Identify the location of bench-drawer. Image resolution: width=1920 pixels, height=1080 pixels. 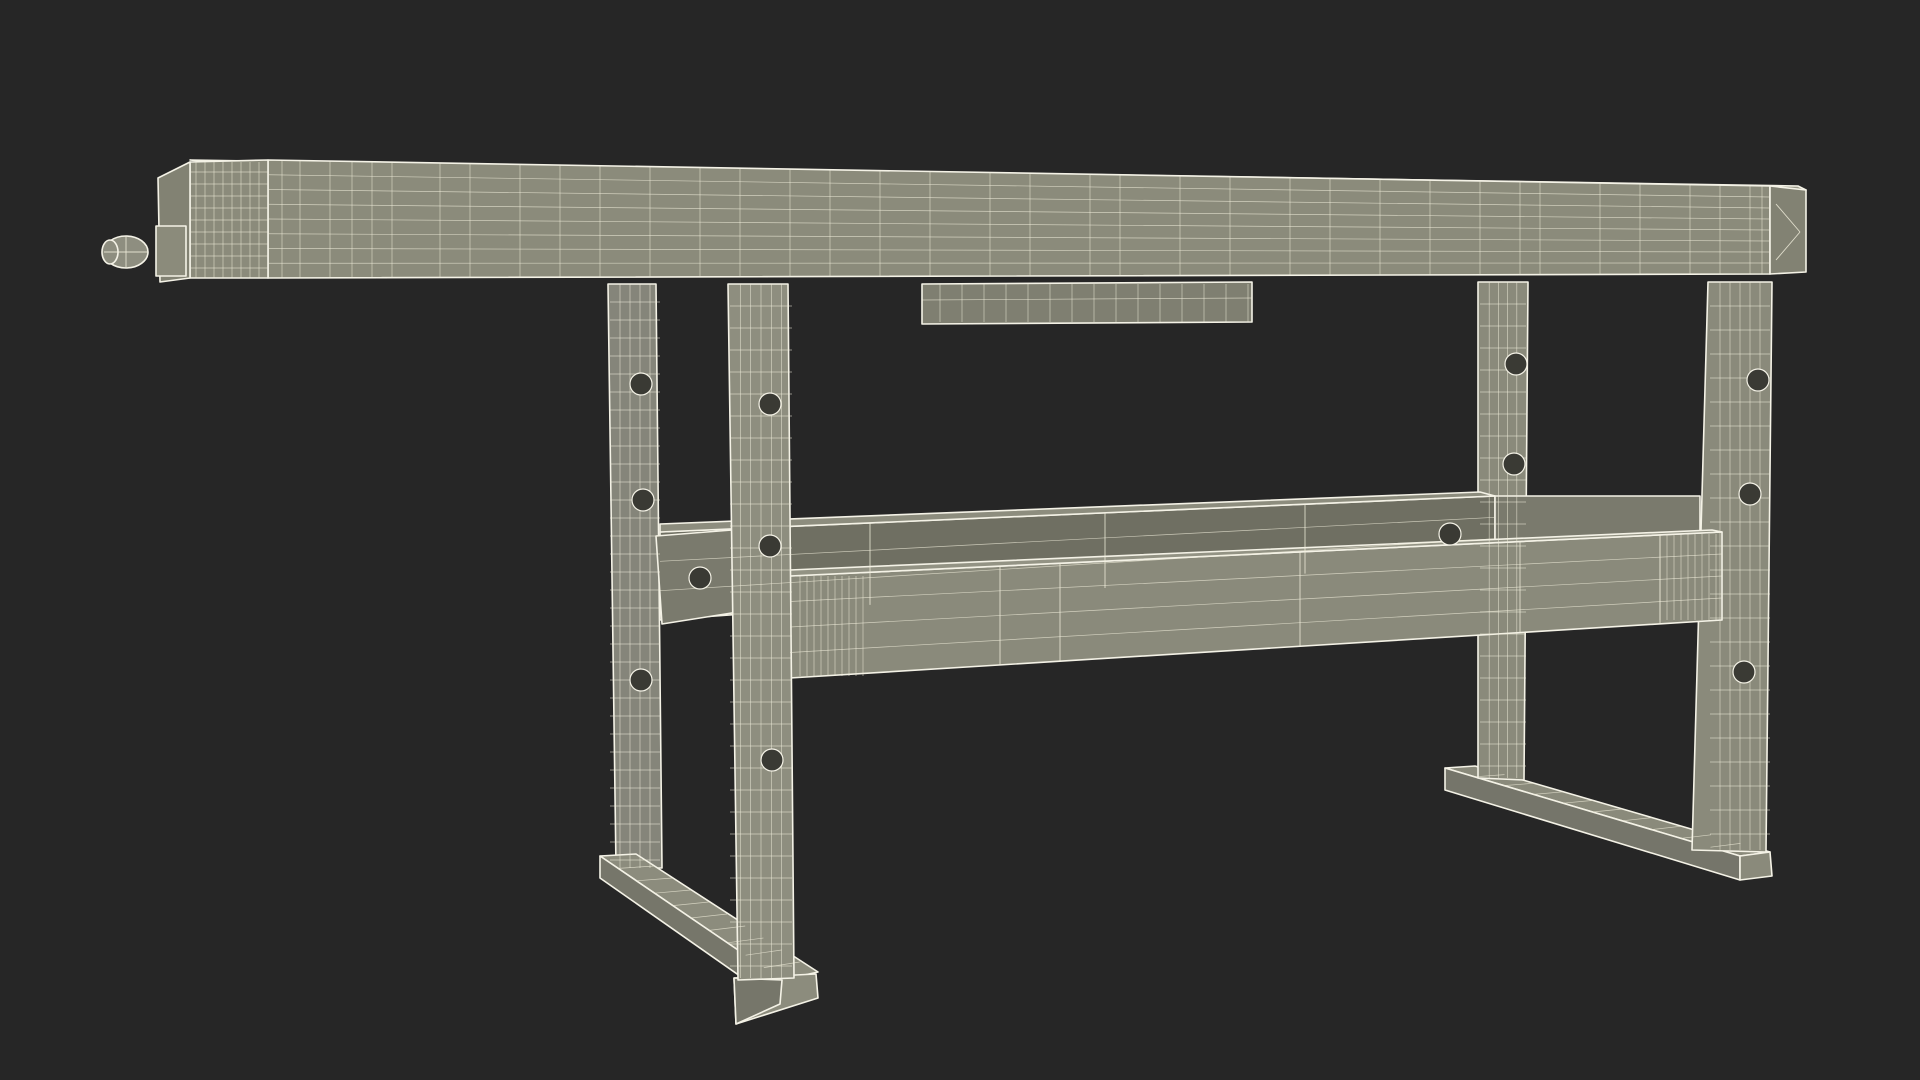
(1087, 303).